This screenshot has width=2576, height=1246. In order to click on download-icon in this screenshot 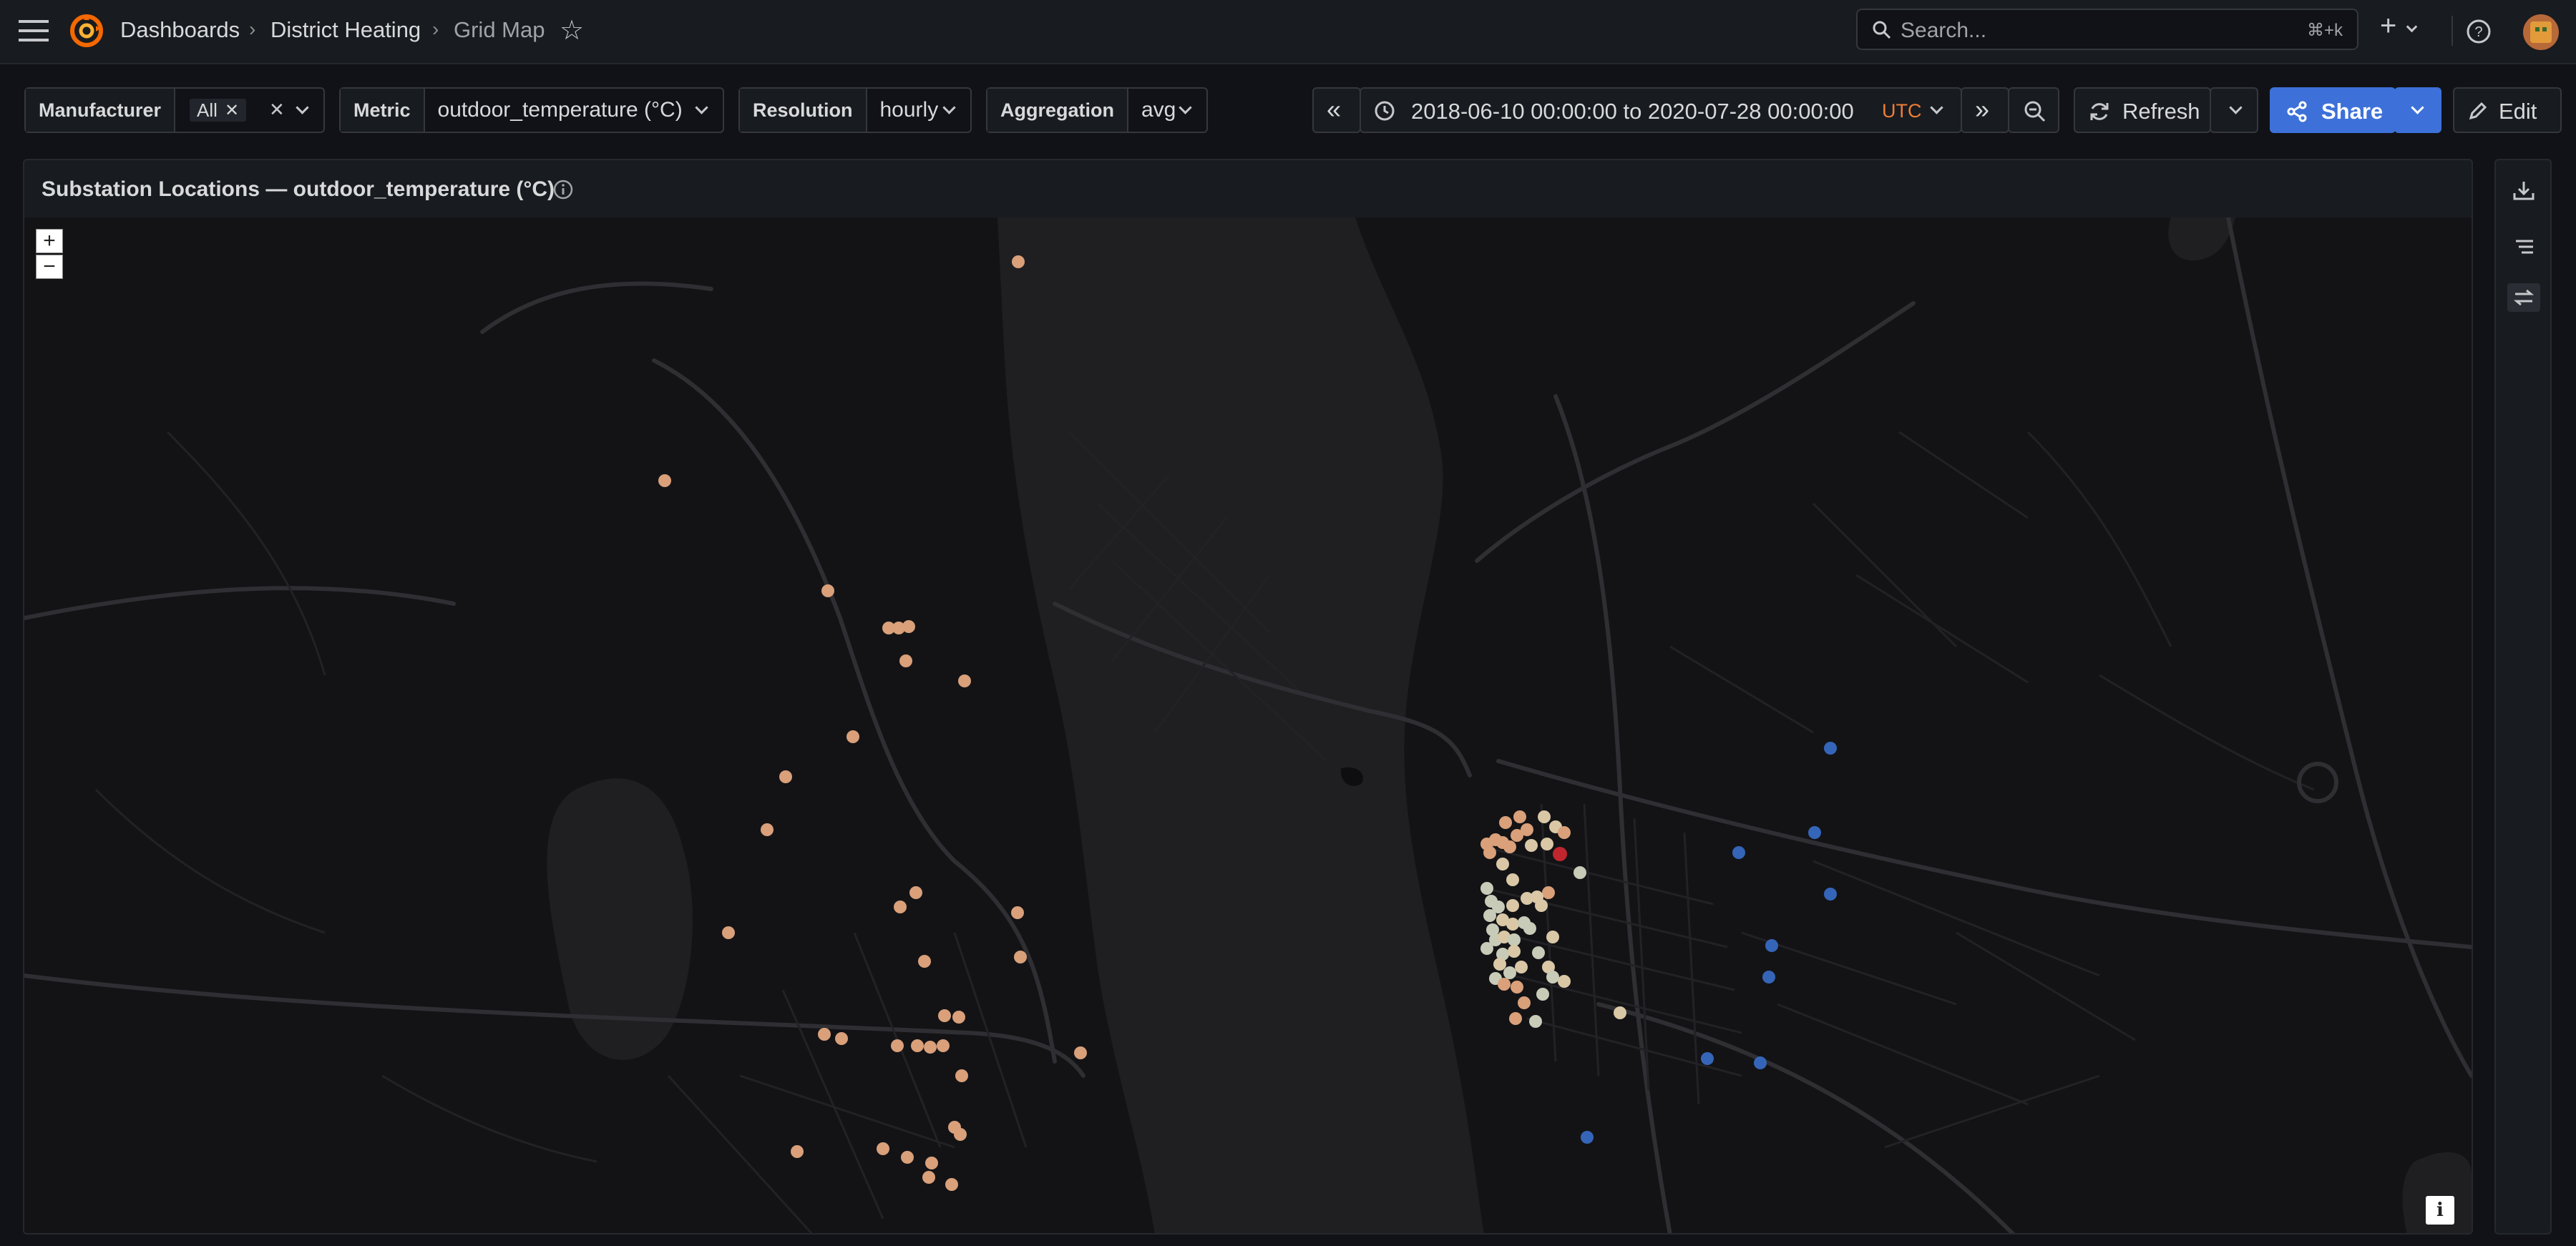, I will do `click(2524, 191)`.